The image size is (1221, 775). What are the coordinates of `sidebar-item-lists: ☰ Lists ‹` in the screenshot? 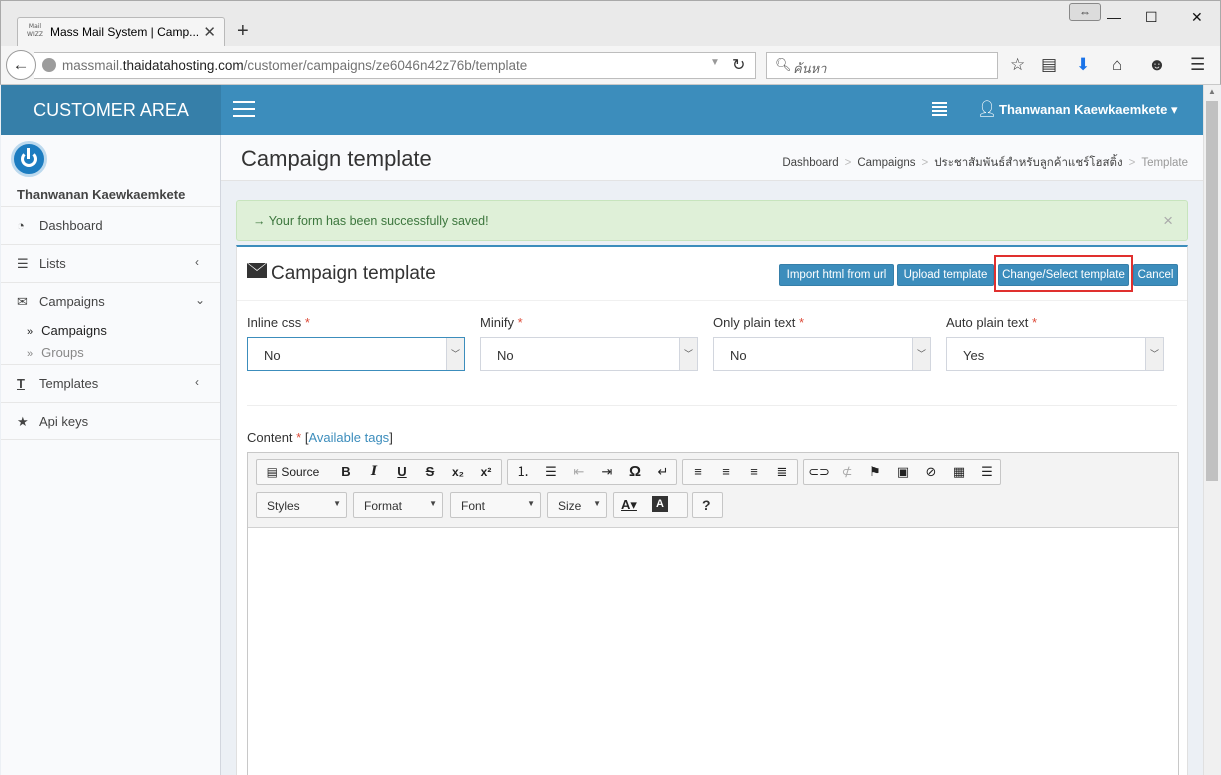 It's located at (110, 263).